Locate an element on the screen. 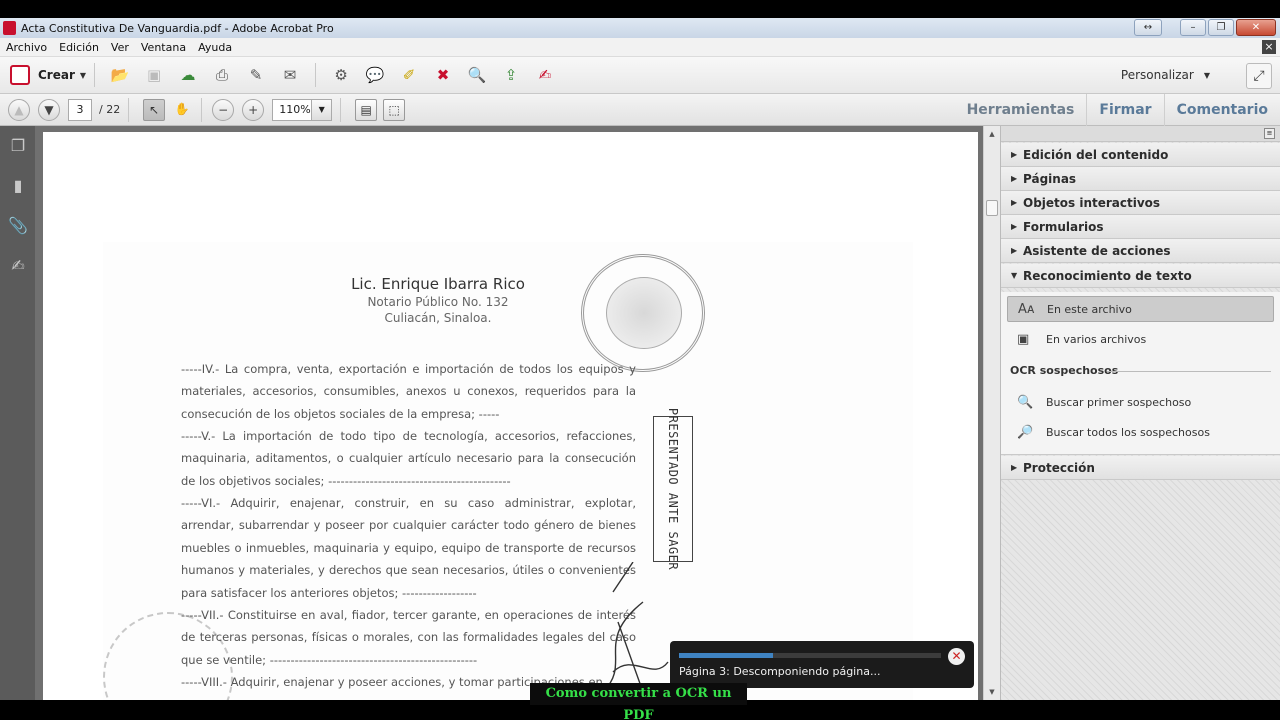 Image resolution: width=1280 pixels, height=720 pixels. close-button: ✕ is located at coordinates (1256, 27).